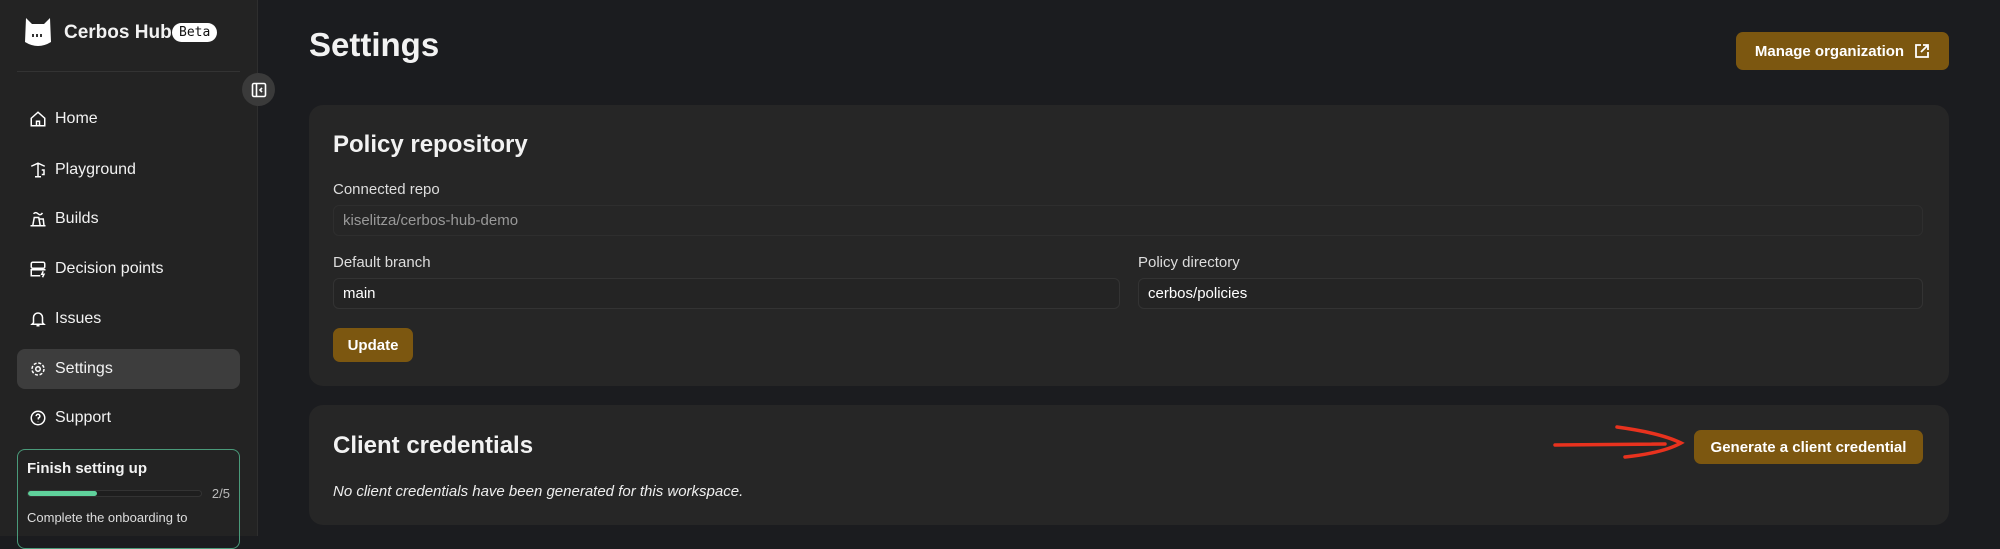 This screenshot has height=549, width=2000. What do you see at coordinates (87, 468) in the screenshot?
I see `onboarding-title: Finish setting up` at bounding box center [87, 468].